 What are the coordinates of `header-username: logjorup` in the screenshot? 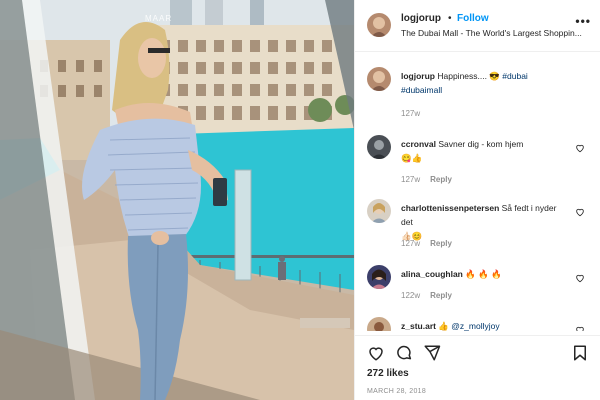 It's located at (421, 18).